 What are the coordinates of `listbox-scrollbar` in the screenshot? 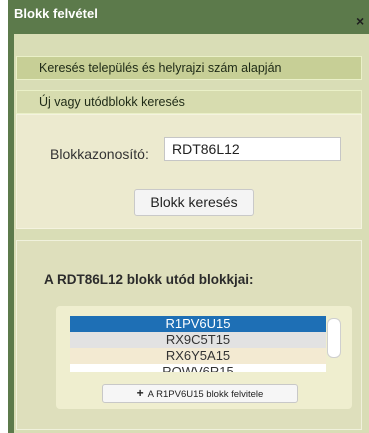 It's located at (334, 338).